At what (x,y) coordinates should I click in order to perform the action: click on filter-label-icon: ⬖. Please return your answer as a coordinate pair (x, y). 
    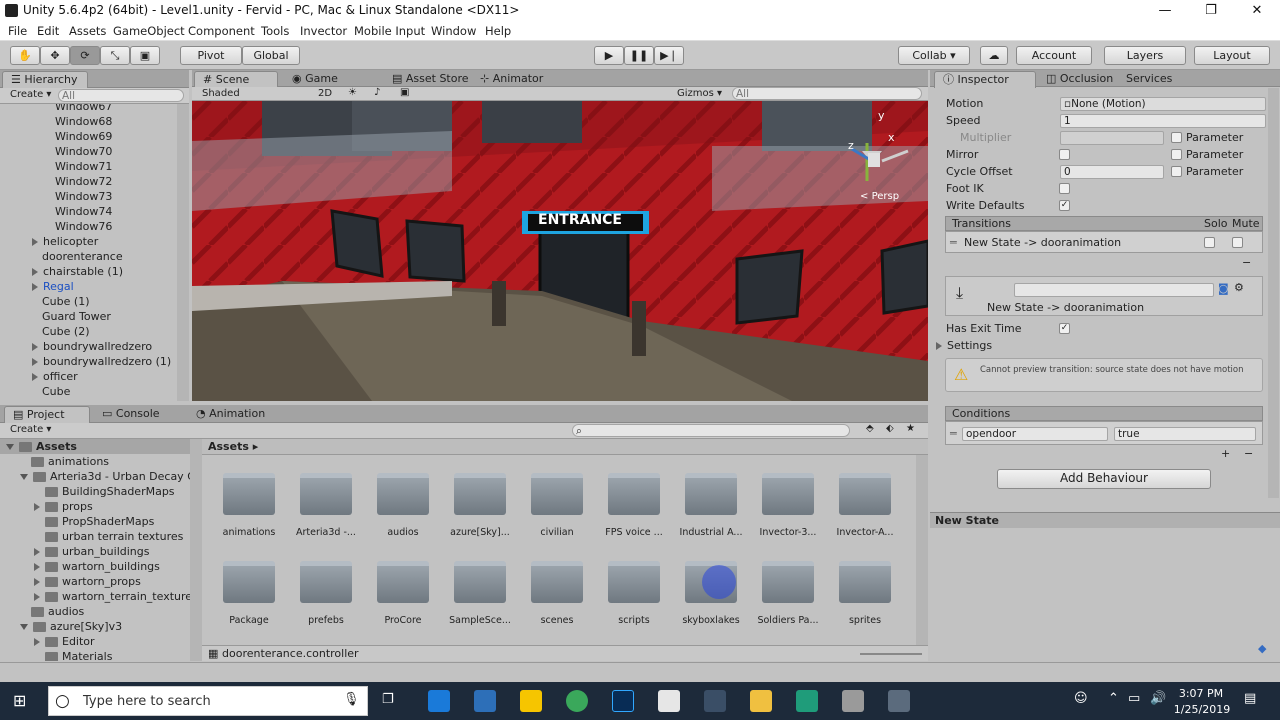
    Looking at the image, I should click on (890, 428).